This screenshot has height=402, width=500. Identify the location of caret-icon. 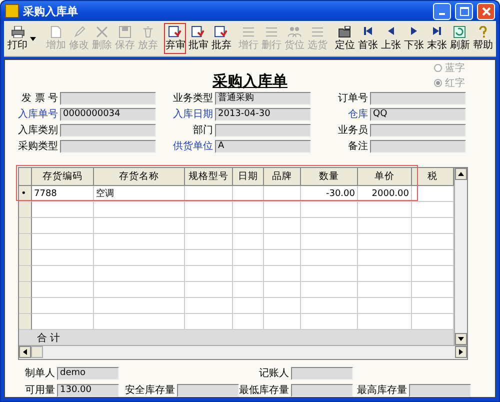
(33, 38).